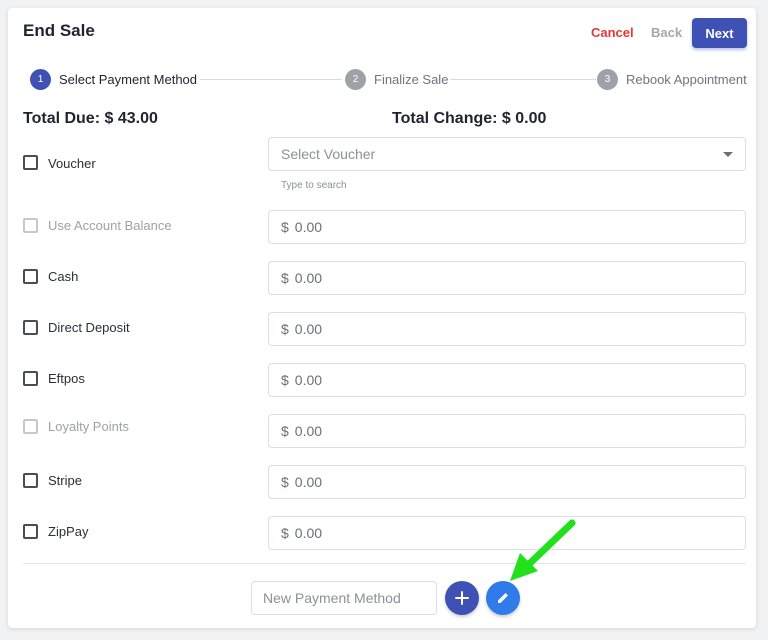  Describe the element at coordinates (728, 154) in the screenshot. I see `chevron-down-icon` at that location.